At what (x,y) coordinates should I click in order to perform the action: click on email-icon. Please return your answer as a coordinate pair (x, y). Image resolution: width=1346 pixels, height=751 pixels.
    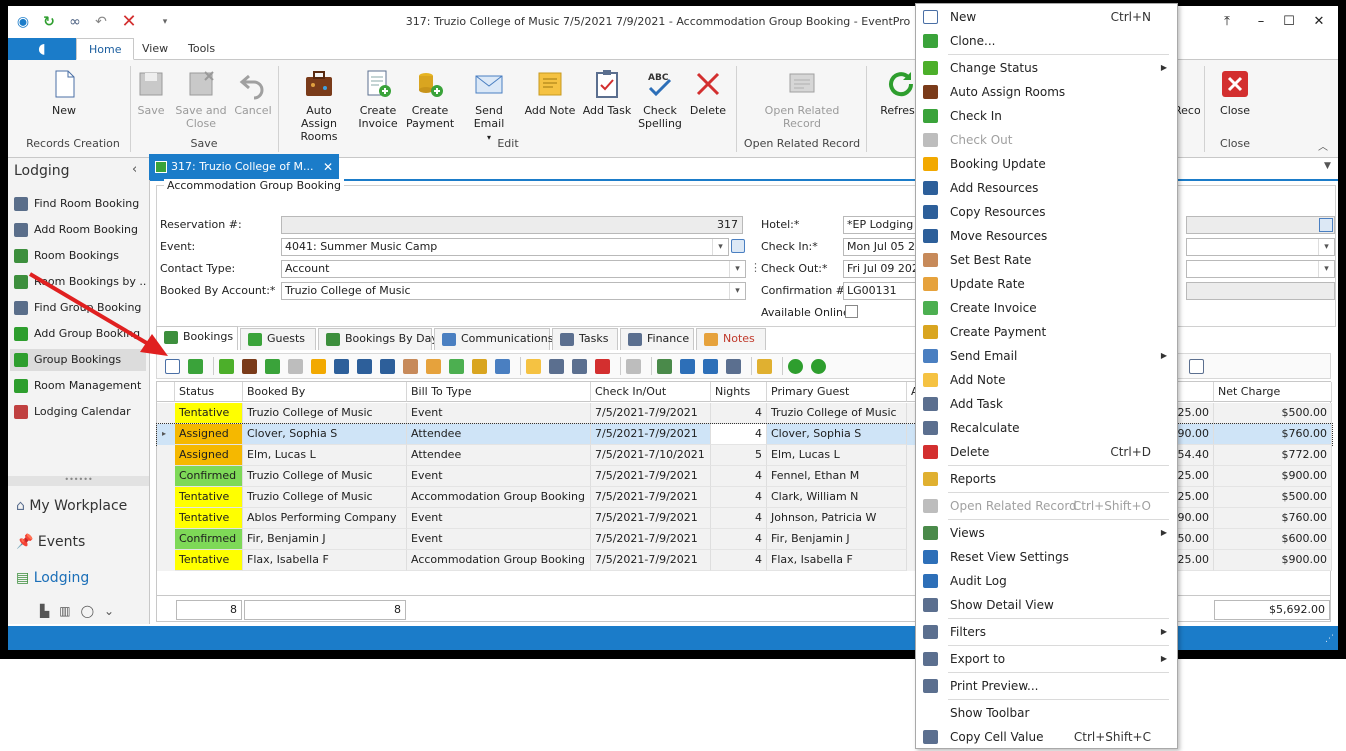
    Looking at the image, I should click on (502, 366).